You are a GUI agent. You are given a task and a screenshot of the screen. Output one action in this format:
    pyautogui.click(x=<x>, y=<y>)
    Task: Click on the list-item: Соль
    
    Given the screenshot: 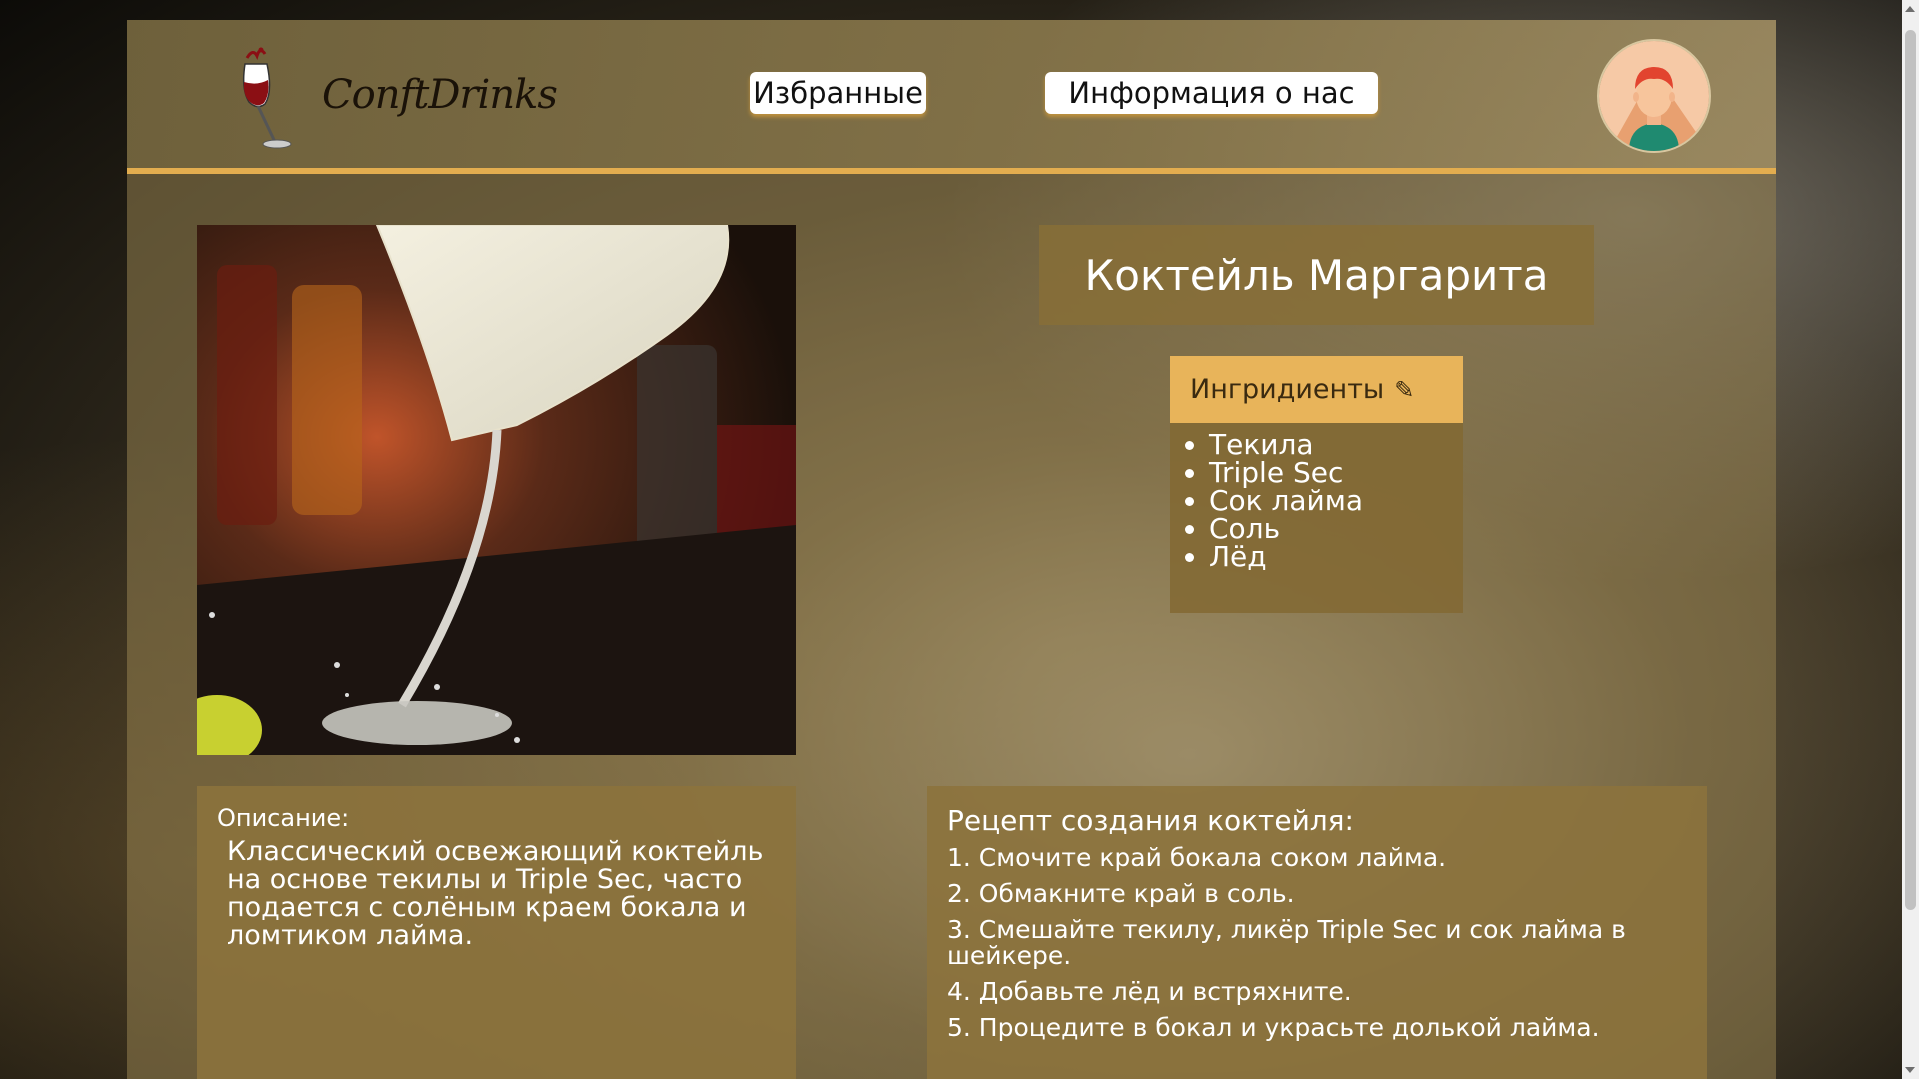 What is the action you would take?
    pyautogui.click(x=1336, y=529)
    